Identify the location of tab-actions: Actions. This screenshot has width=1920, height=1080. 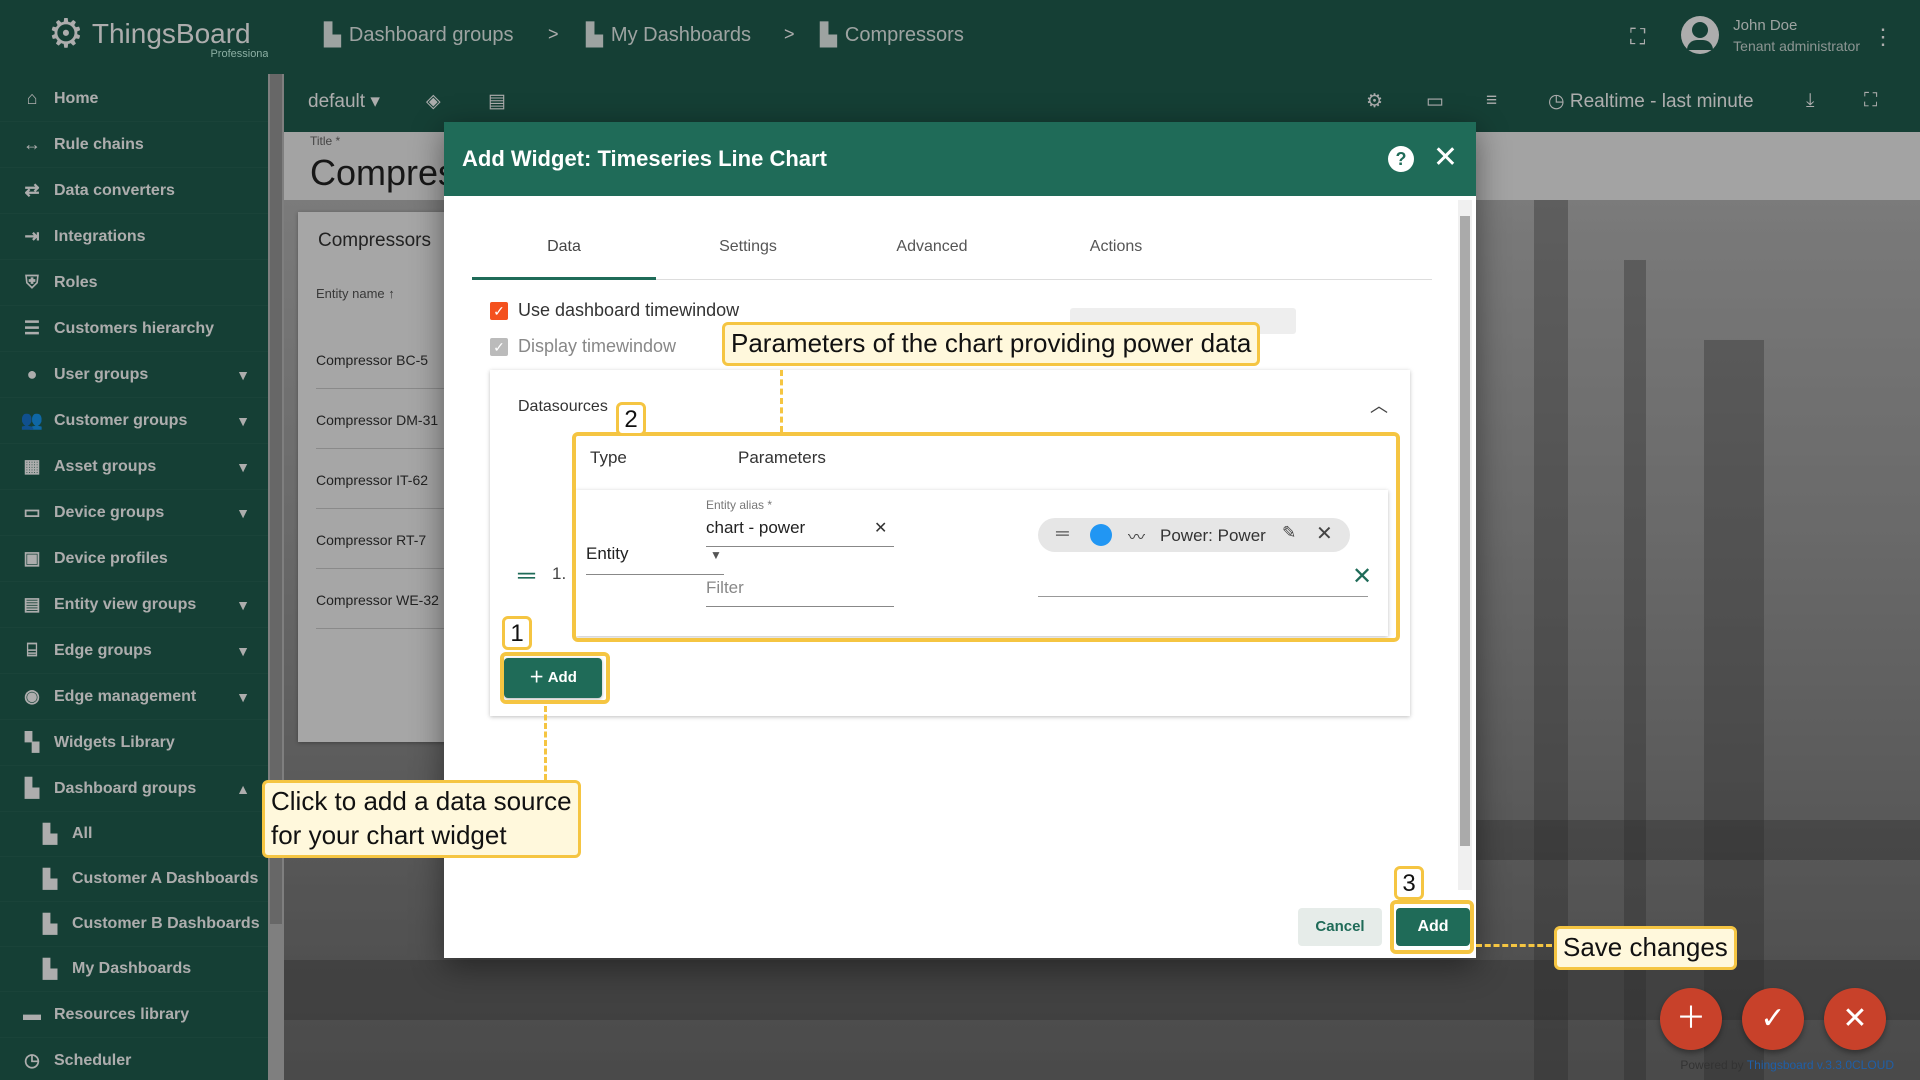
(1116, 256).